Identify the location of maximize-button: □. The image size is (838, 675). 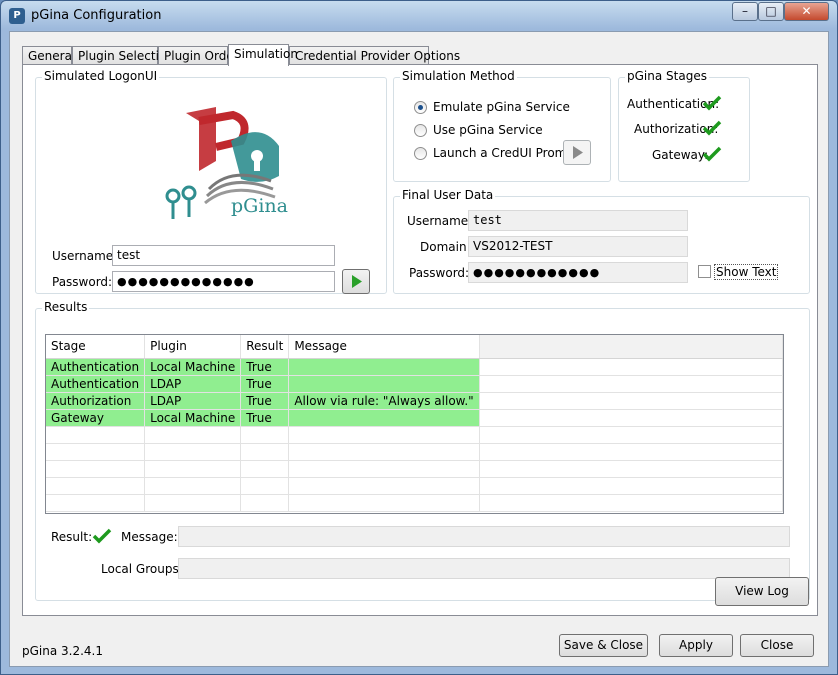
(771, 11).